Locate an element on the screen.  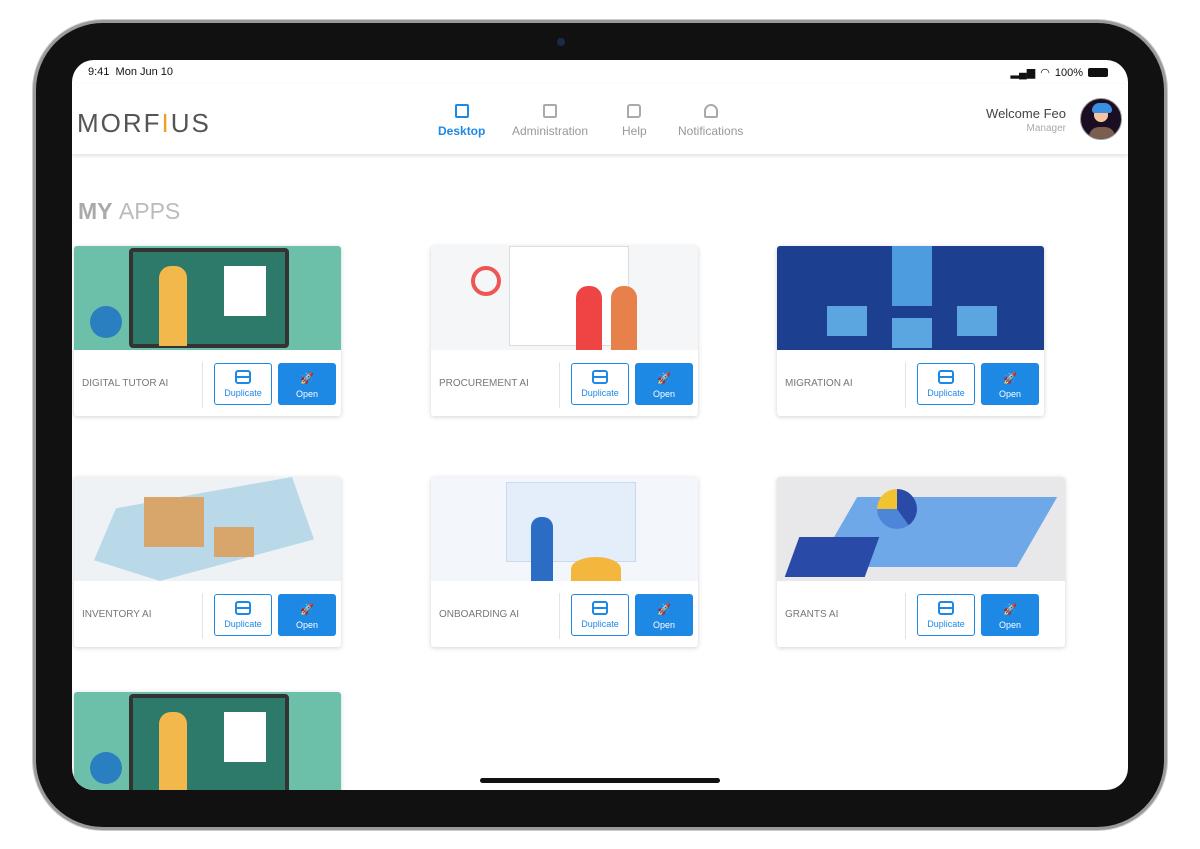
nav-desktop: Desktop is located at coordinates (461, 121).